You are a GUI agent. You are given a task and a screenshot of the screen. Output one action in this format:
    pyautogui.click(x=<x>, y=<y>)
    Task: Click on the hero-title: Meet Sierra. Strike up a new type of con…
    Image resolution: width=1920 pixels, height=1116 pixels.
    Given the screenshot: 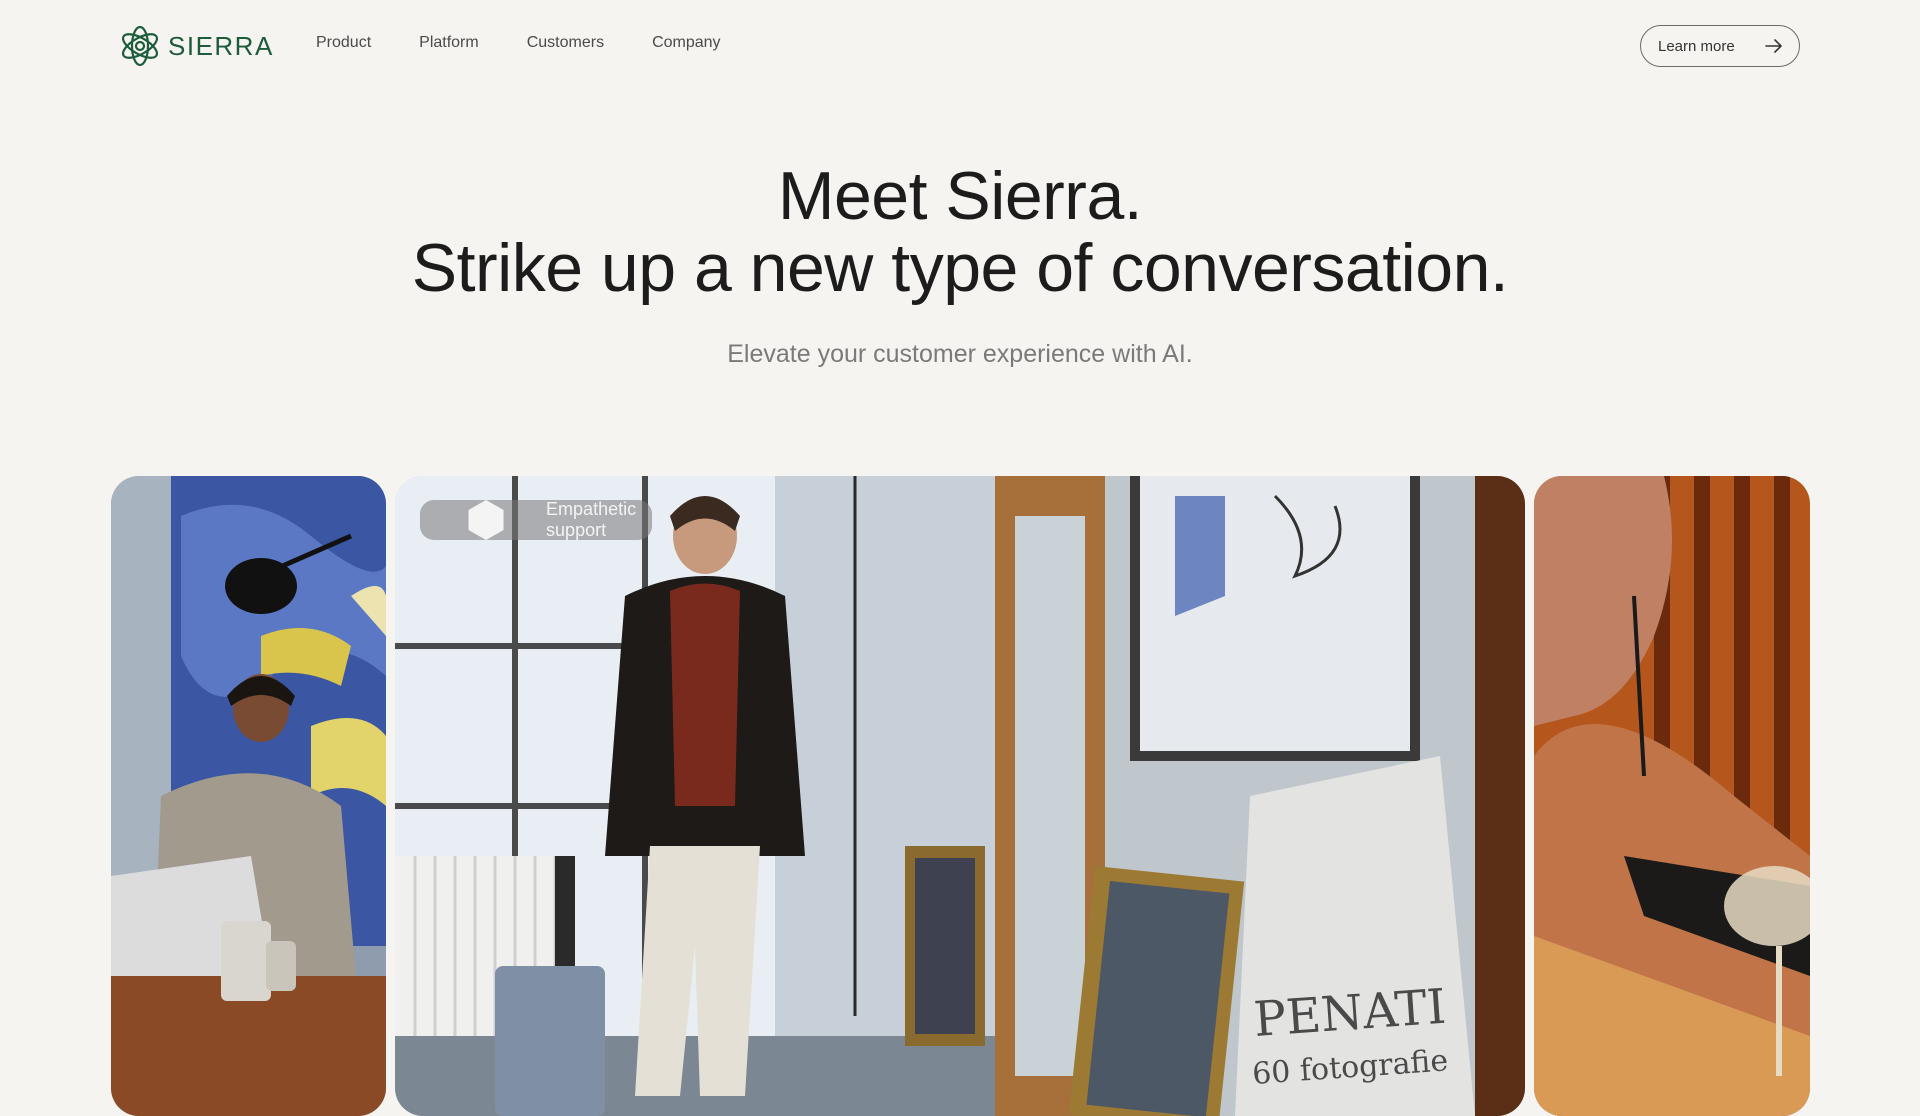 What is the action you would take?
    pyautogui.click(x=960, y=232)
    